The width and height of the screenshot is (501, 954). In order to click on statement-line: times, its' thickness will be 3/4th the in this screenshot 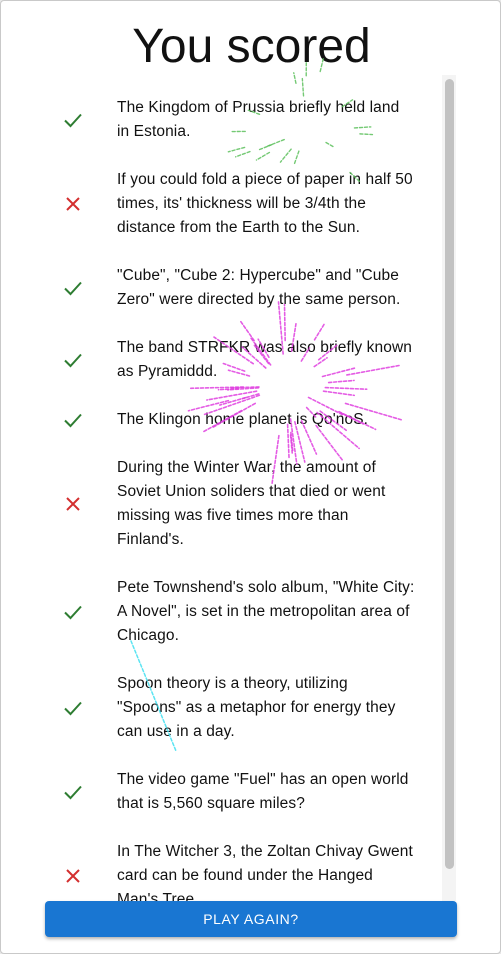, I will do `click(241, 203)`.